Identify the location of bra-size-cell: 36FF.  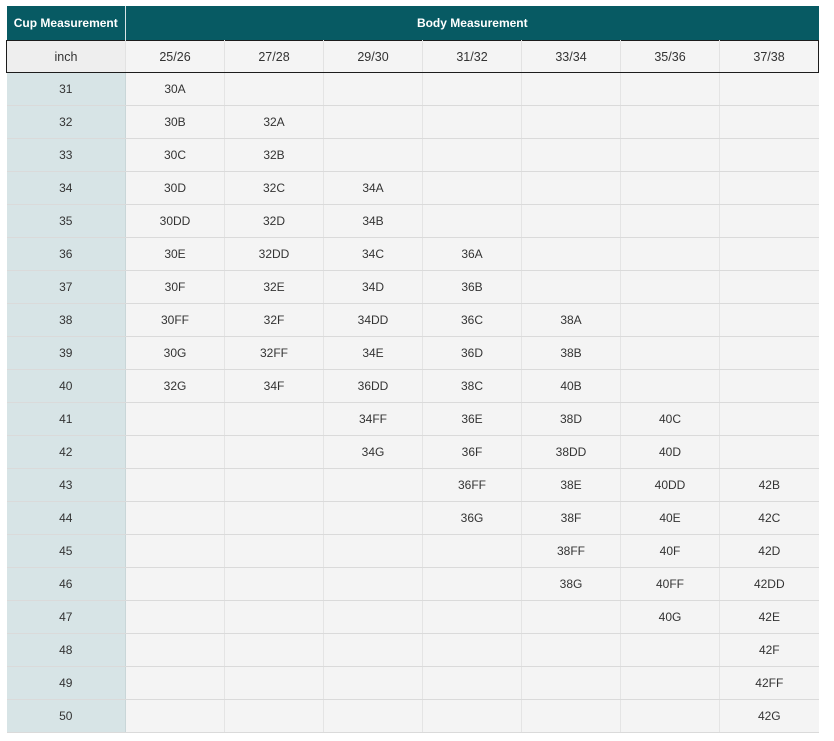
(472, 485).